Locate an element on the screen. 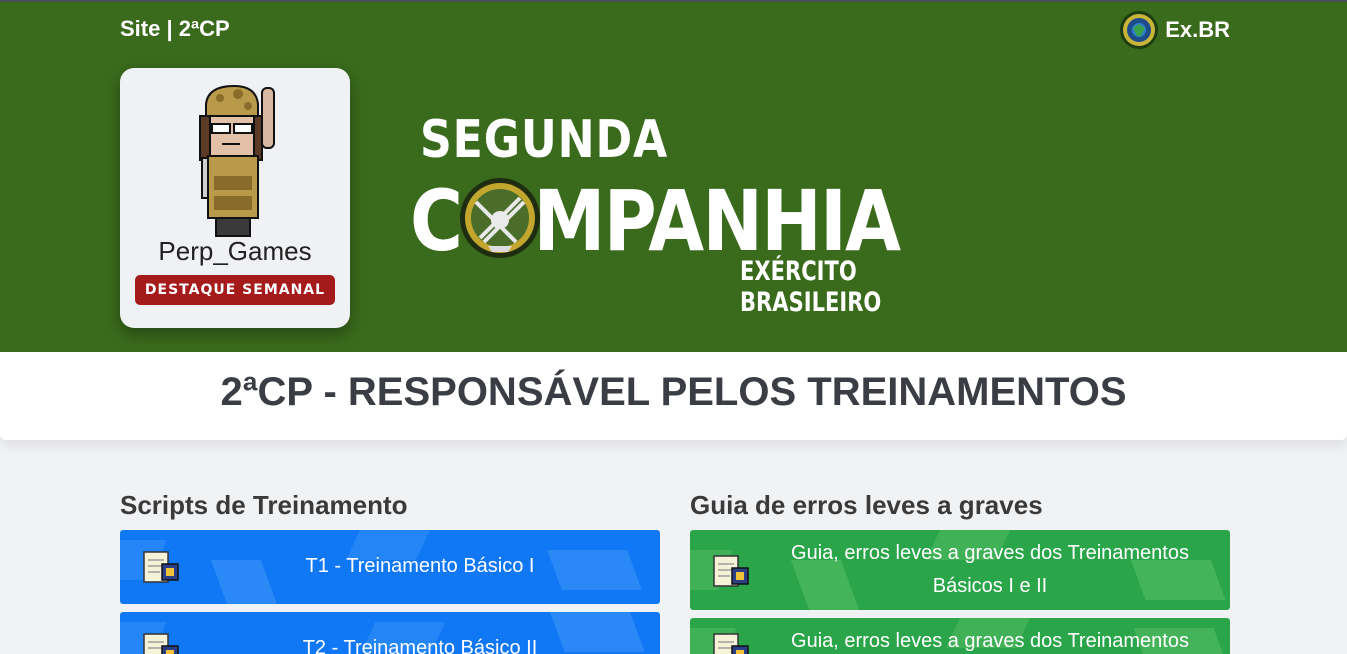  exbr-emblem-icon is located at coordinates (1139, 30).